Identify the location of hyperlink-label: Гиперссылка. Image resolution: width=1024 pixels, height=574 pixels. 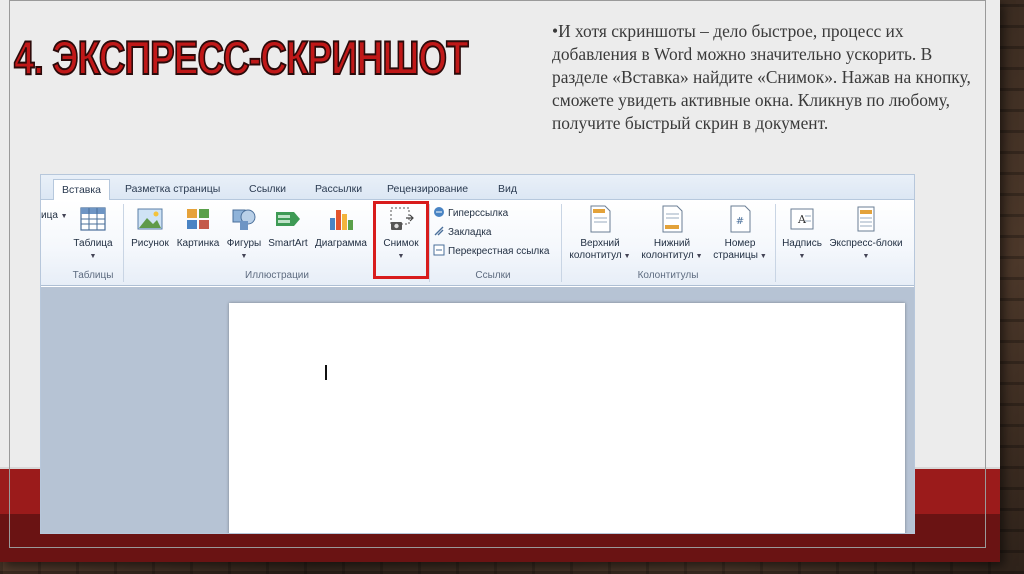
(478, 213).